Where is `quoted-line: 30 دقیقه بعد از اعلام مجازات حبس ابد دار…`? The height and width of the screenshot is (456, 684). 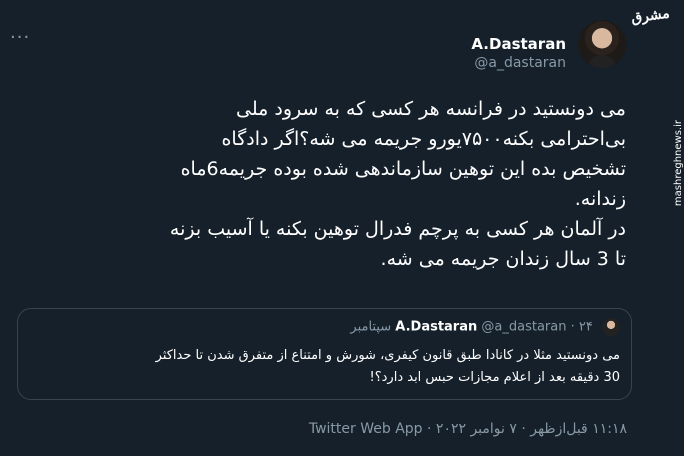
quoted-line: 30 دقیقه بعد از اعلام مجازات حبس ابد دار… is located at coordinates (494, 377).